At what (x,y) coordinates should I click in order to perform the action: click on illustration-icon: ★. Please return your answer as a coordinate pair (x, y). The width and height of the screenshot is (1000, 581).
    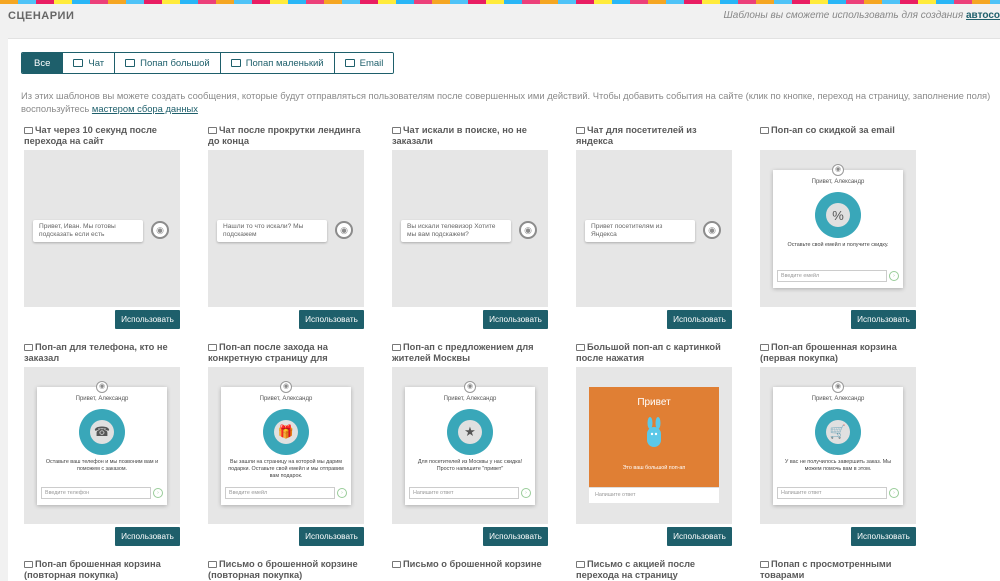
    Looking at the image, I should click on (470, 432).